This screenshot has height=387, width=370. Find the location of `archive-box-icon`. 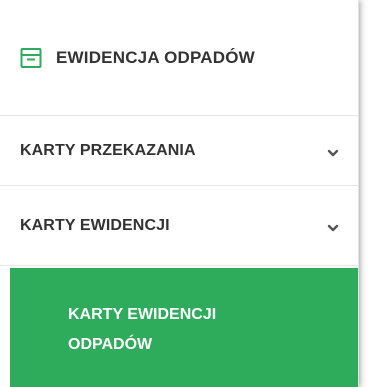

archive-box-icon is located at coordinates (31, 58).